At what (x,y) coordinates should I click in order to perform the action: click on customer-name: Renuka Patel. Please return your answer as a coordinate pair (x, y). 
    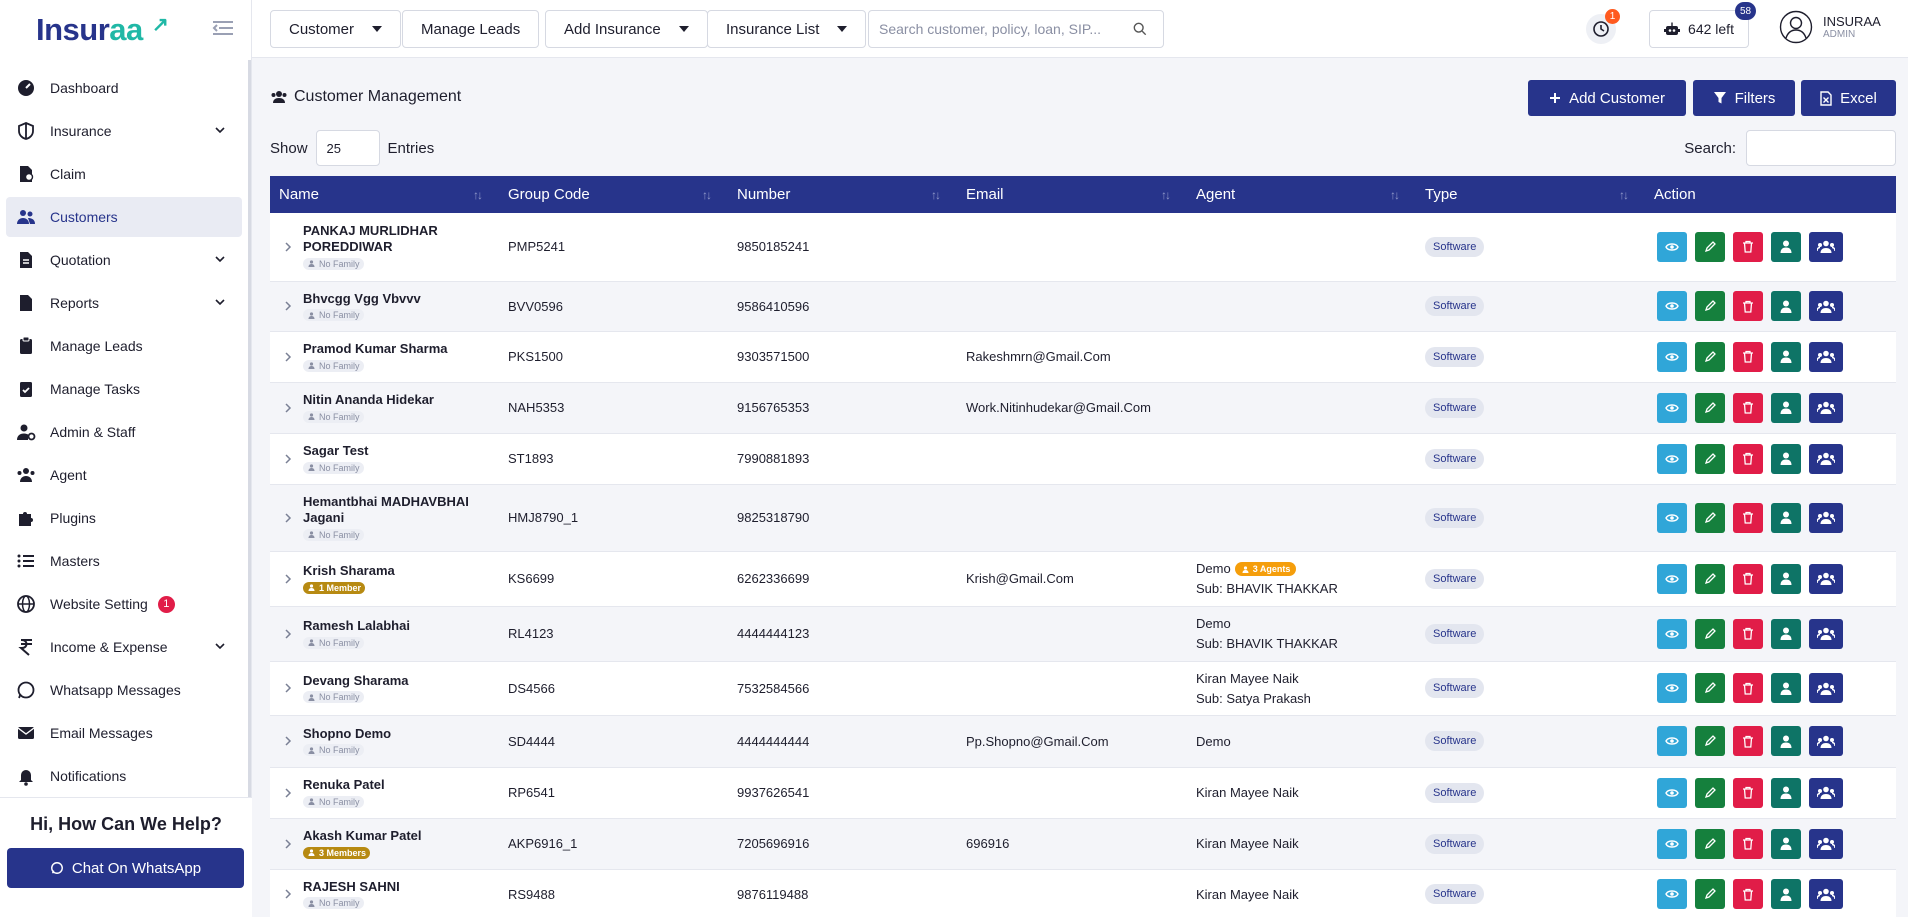
    Looking at the image, I should click on (401, 785).